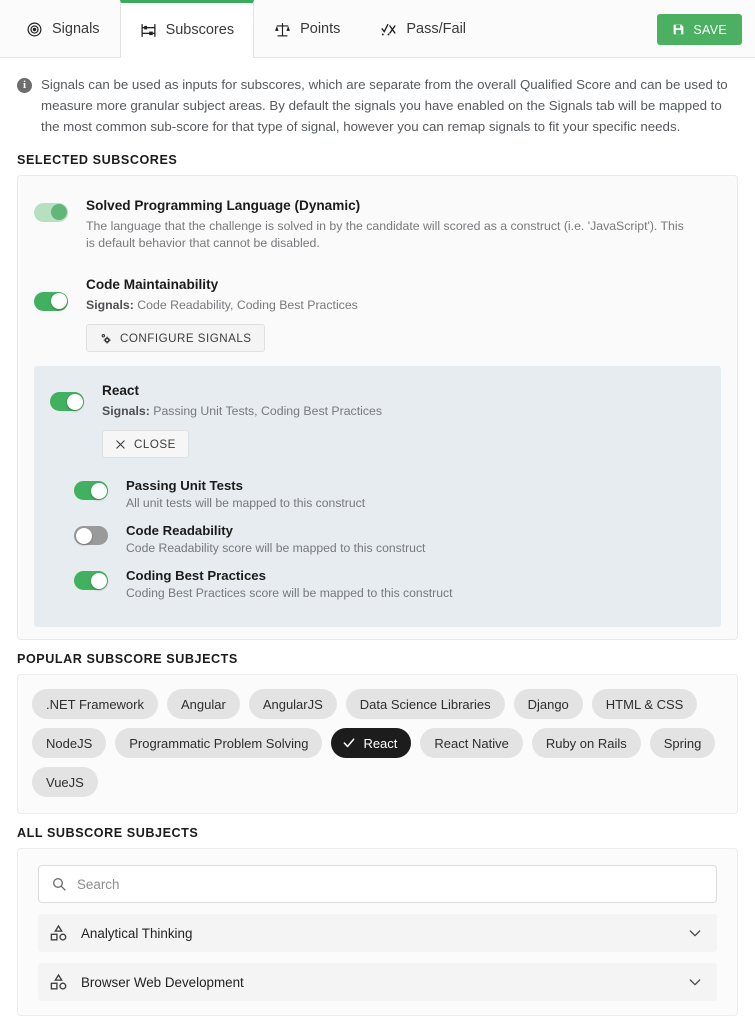 The height and width of the screenshot is (1017, 755). I want to click on tab-signals-label: Signals, so click(76, 28).